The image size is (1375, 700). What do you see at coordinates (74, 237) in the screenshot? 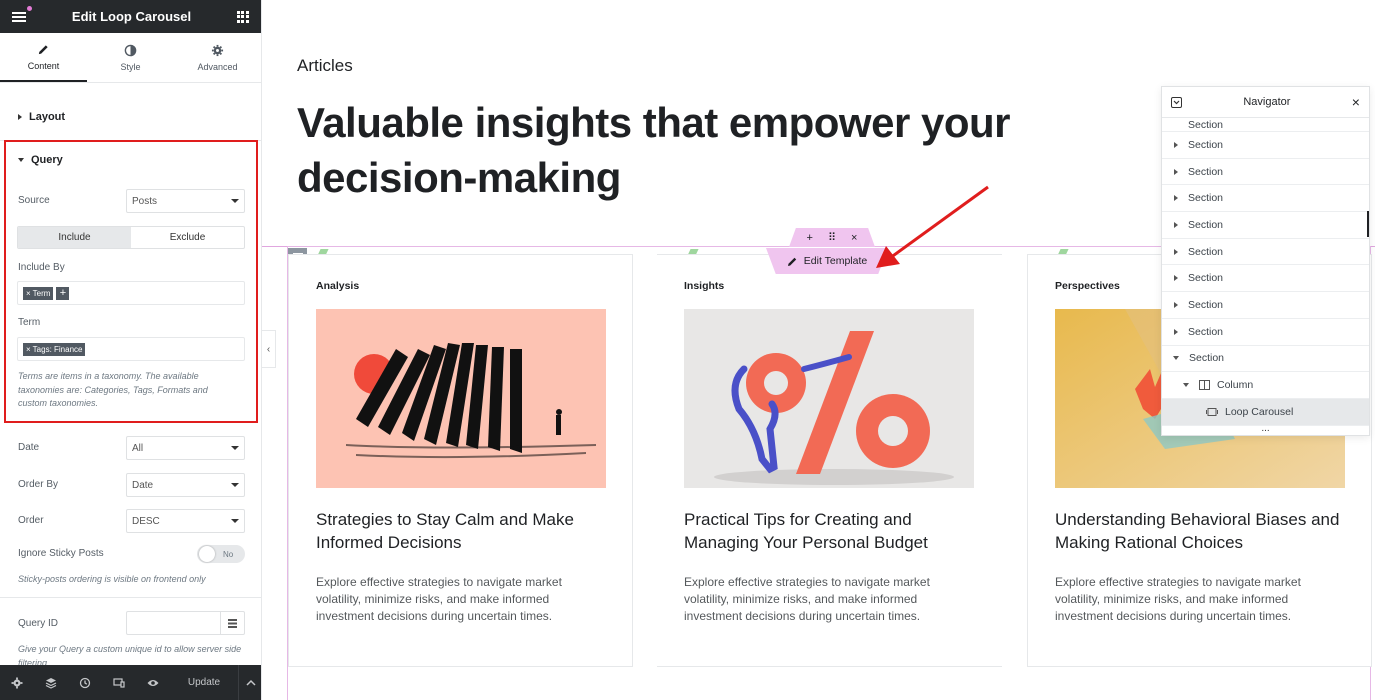
I see `include-tab: Include` at bounding box center [74, 237].